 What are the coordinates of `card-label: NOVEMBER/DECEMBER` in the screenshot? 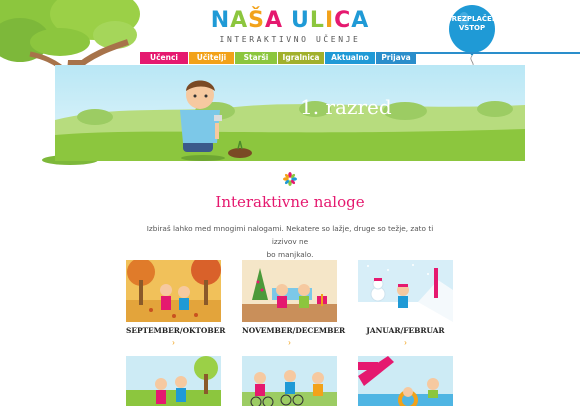 It's located at (293, 330).